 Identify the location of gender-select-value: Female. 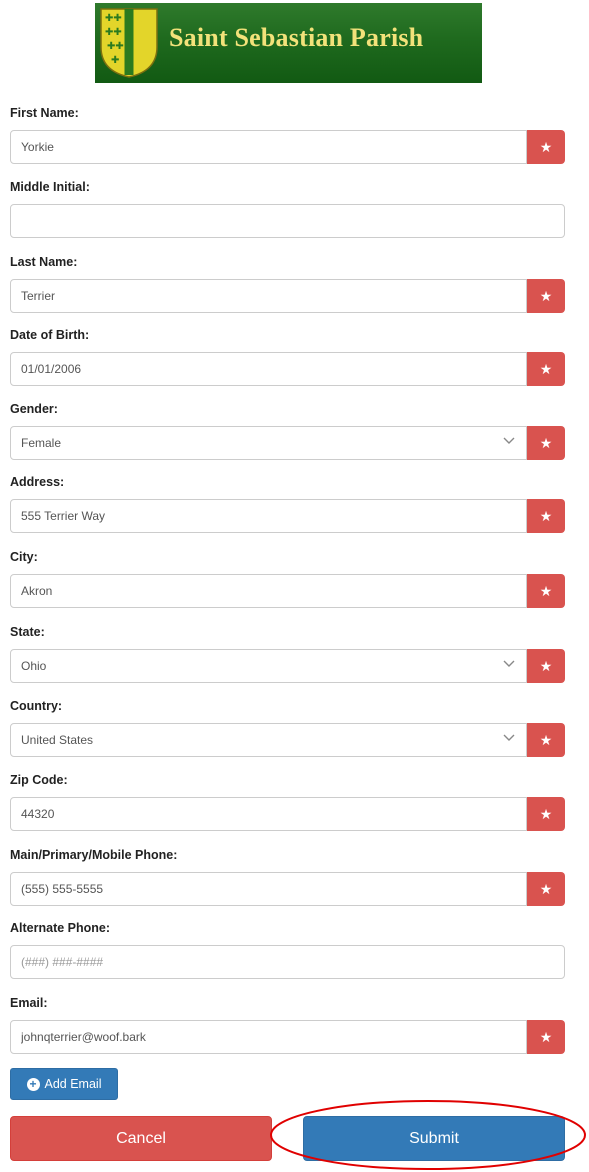
(268, 443).